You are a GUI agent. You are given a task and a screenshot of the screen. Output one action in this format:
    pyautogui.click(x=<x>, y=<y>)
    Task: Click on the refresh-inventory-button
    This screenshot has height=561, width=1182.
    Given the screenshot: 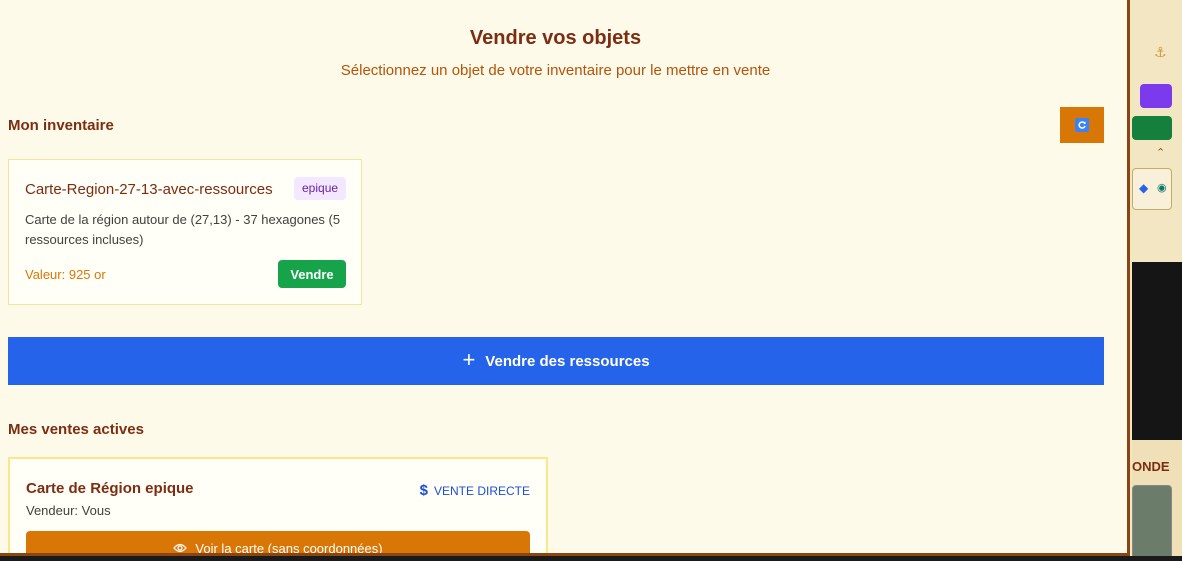 What is the action you would take?
    pyautogui.click(x=1082, y=125)
    